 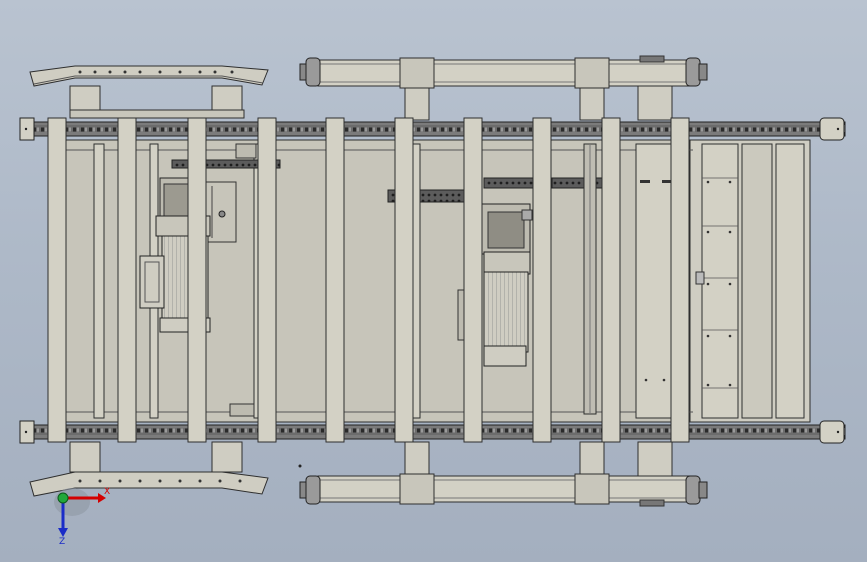 What do you see at coordinates (503, 88) in the screenshot?
I see `top-lift-beam` at bounding box center [503, 88].